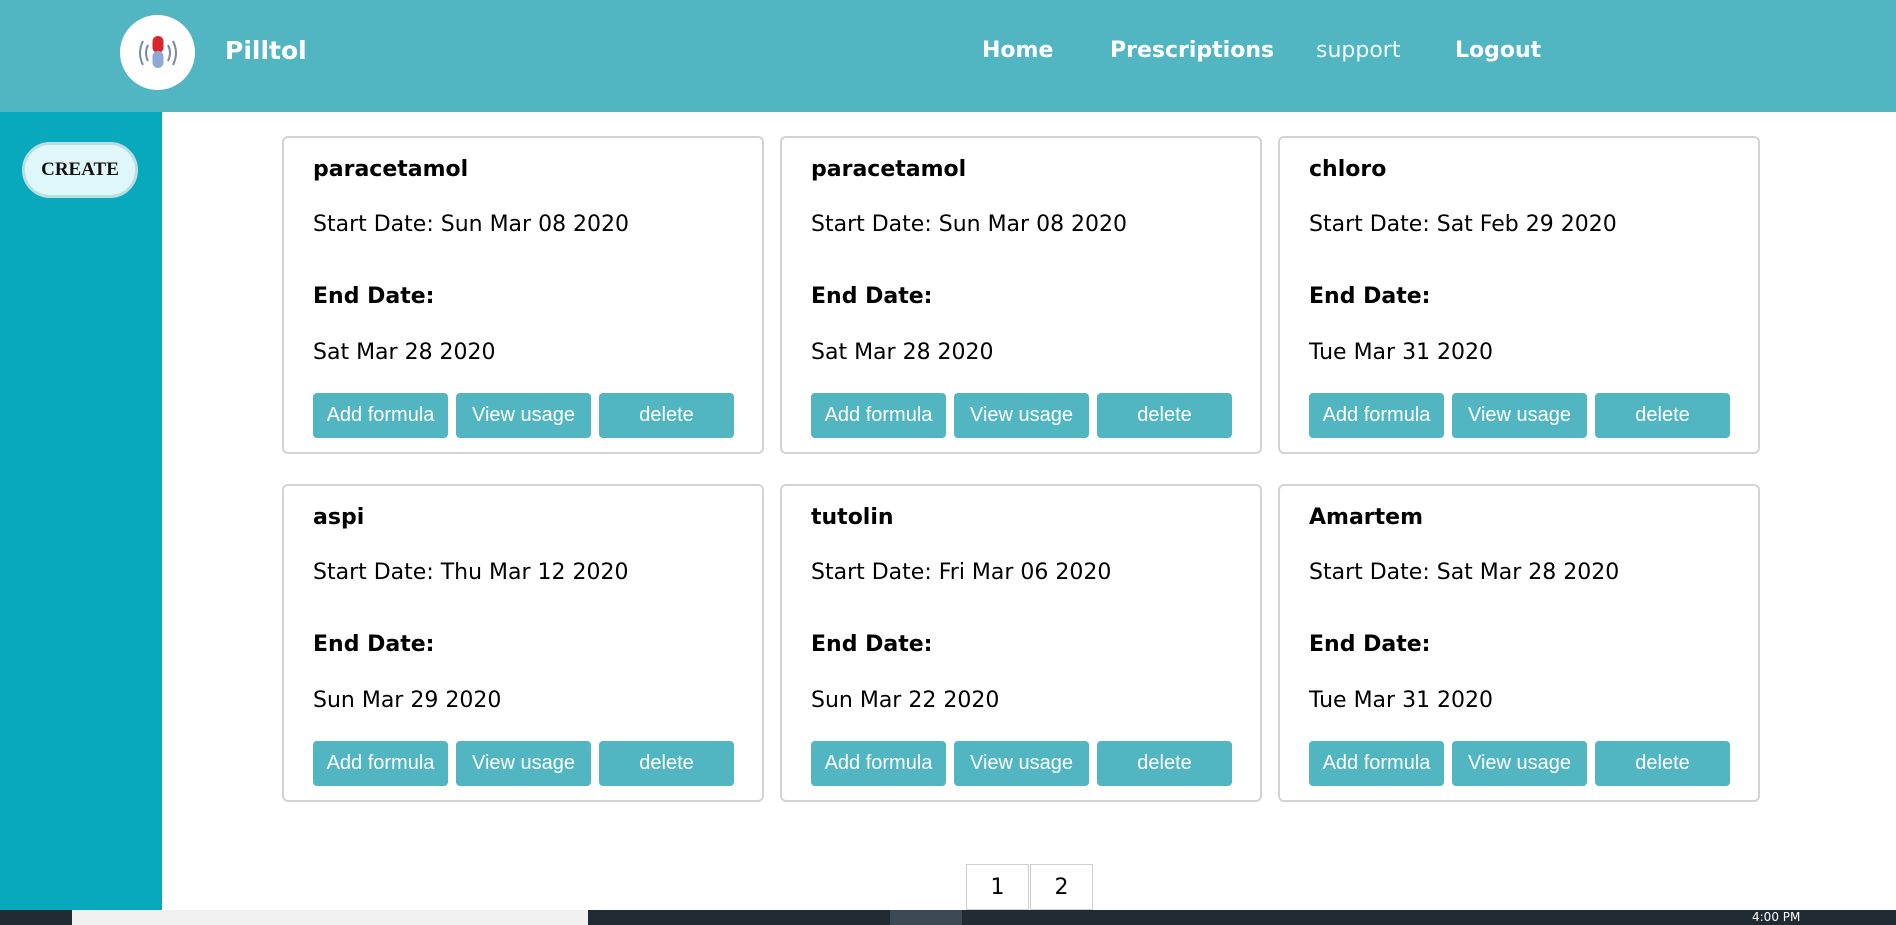  I want to click on page-1-button: 1, so click(997, 887).